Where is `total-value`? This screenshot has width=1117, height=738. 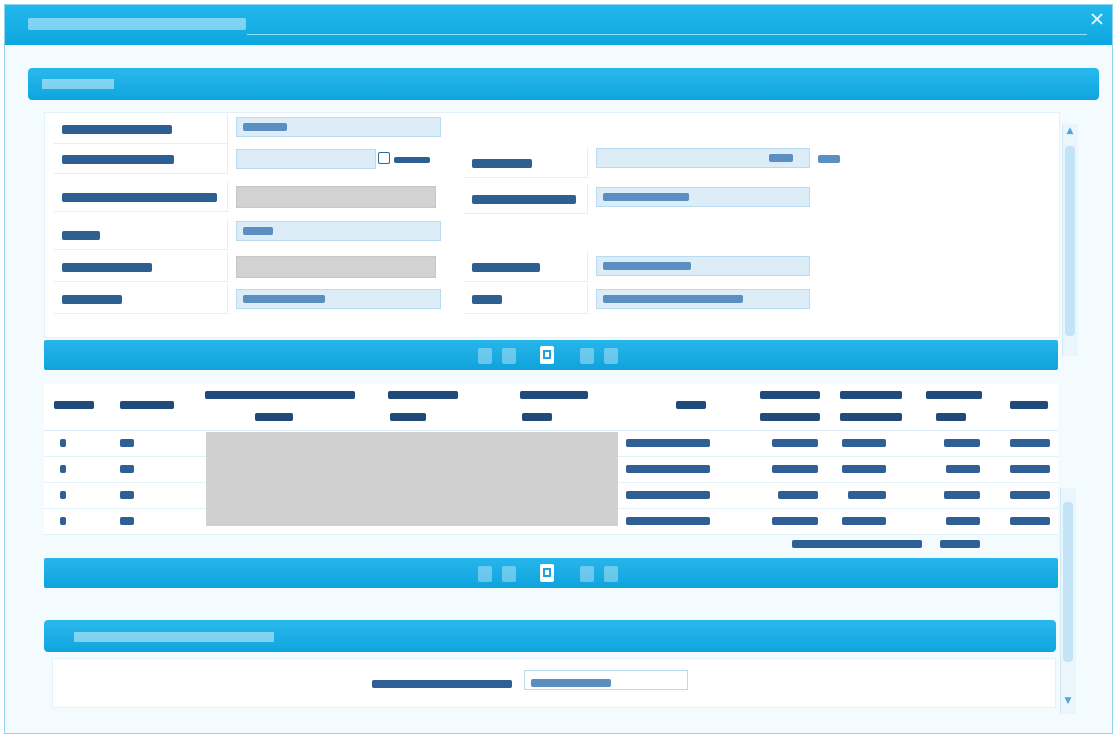 total-value is located at coordinates (960, 544).